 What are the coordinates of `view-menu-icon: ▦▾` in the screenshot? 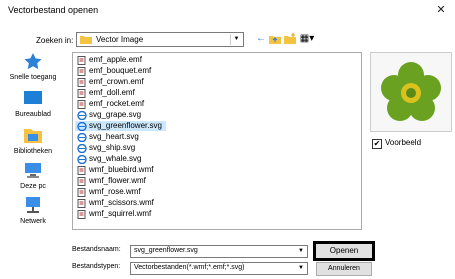 It's located at (307, 39).